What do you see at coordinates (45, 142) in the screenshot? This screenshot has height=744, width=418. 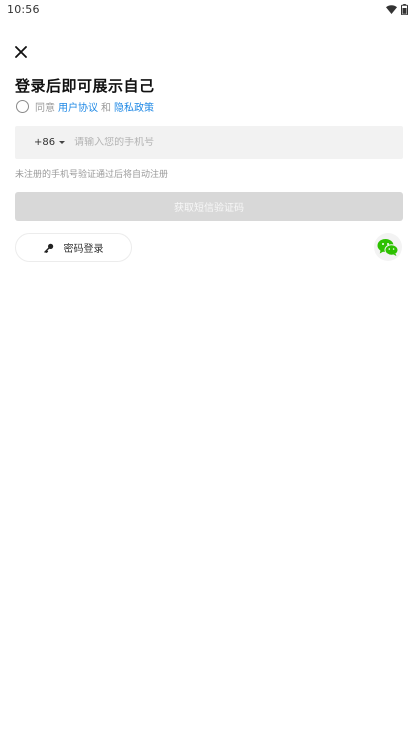 I see `country-code-label: +86` at bounding box center [45, 142].